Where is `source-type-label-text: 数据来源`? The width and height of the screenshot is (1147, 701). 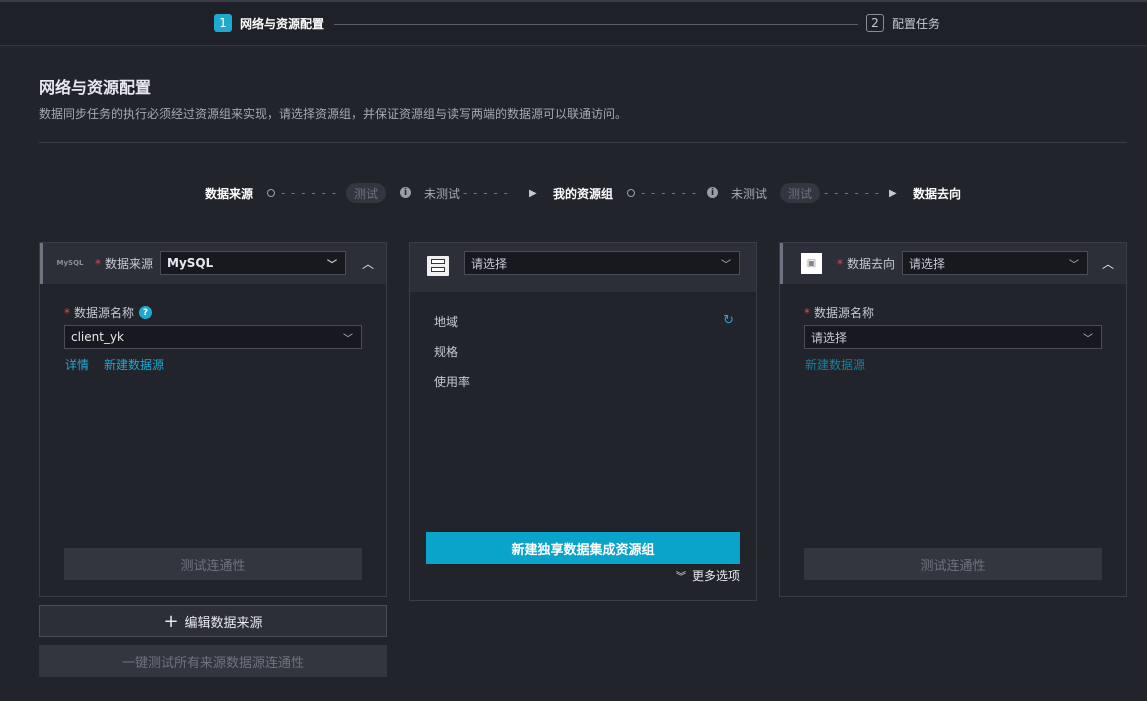 source-type-label-text: 数据来源 is located at coordinates (129, 264).